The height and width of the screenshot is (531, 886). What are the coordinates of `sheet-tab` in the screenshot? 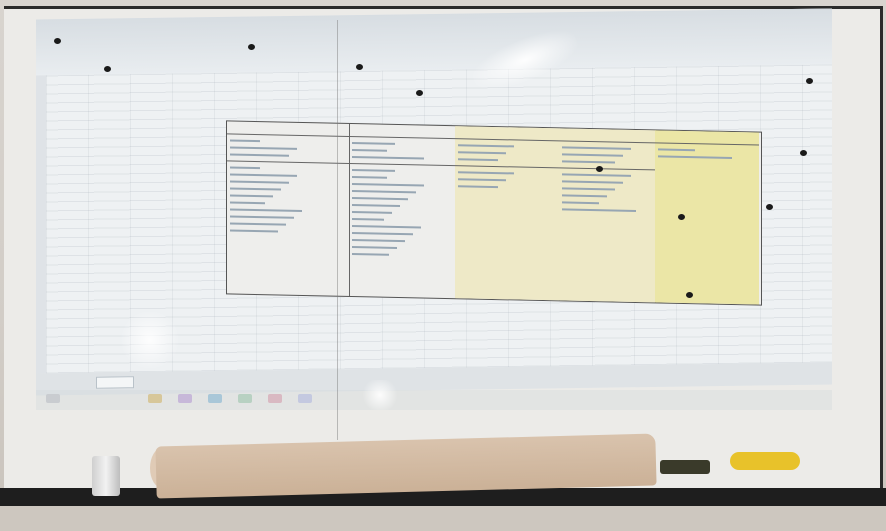 It's located at (115, 382).